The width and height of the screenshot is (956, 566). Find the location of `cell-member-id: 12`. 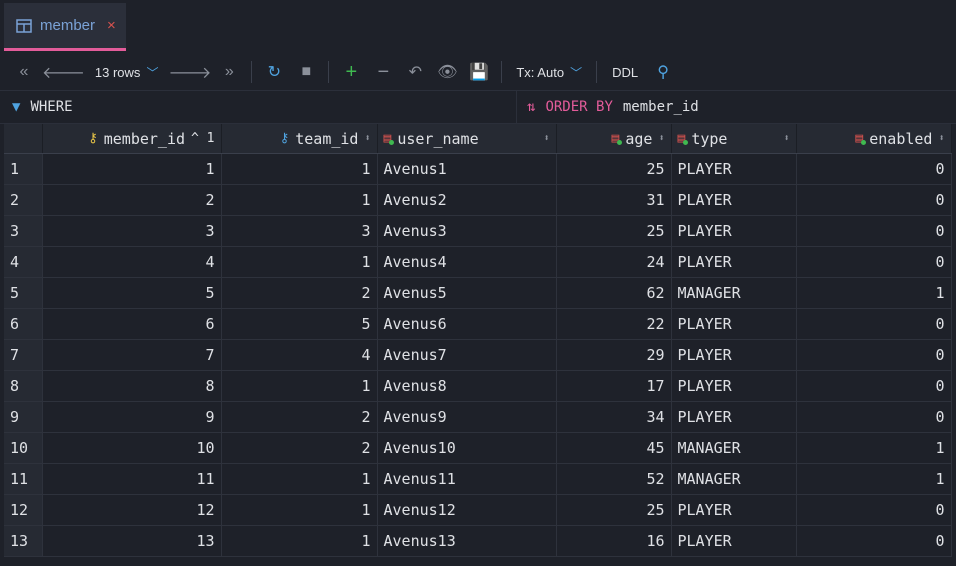

cell-member-id: 12 is located at coordinates (132, 510).